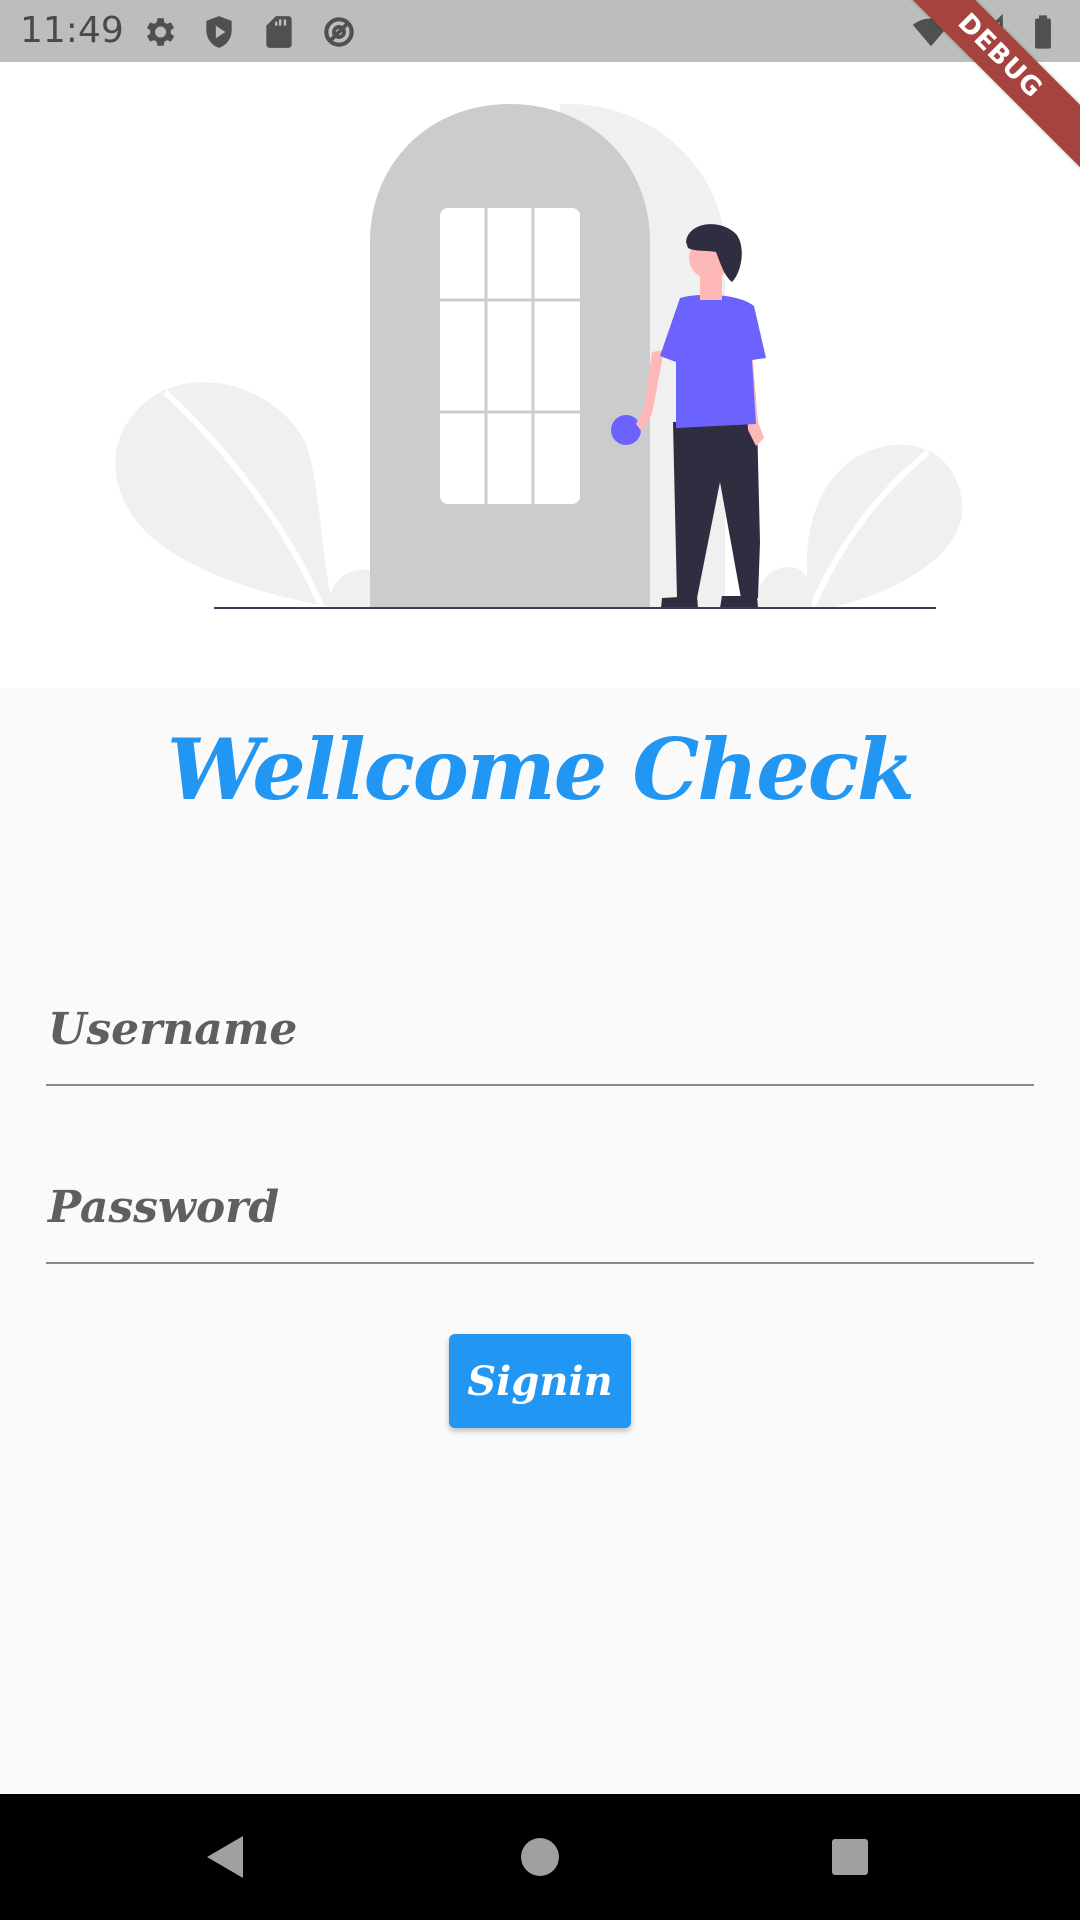  I want to click on username-field: Username, so click(542, 1031).